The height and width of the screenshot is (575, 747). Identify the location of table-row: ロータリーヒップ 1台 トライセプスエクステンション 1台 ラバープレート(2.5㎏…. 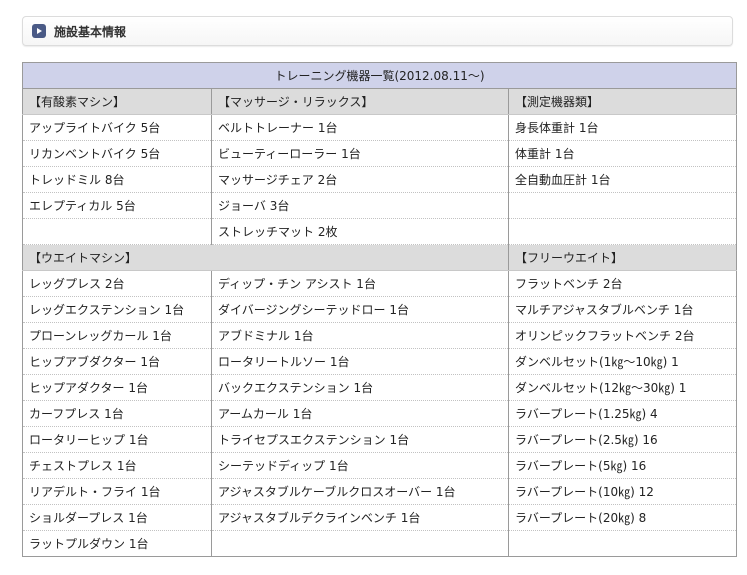
(379, 439).